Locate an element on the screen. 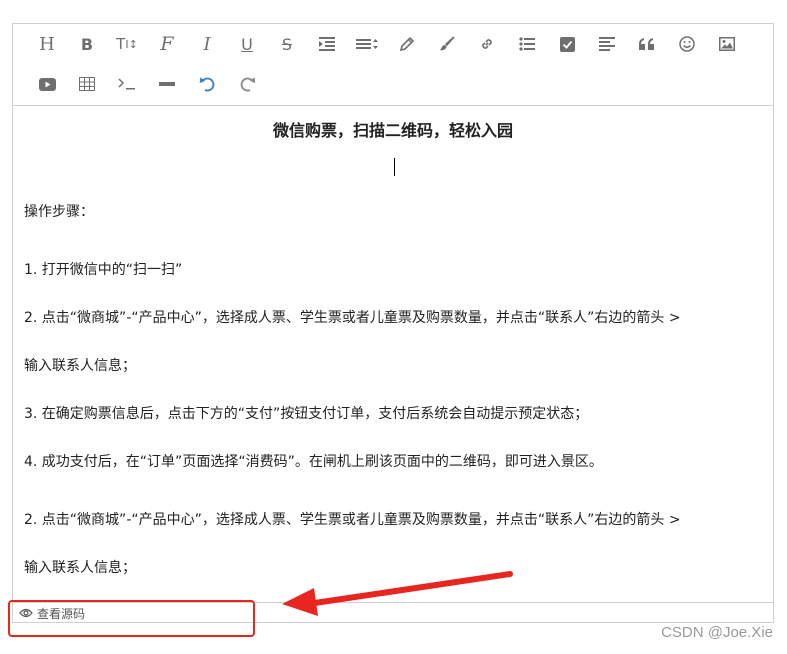 This screenshot has height=654, width=787. indent-icon is located at coordinates (327, 44).